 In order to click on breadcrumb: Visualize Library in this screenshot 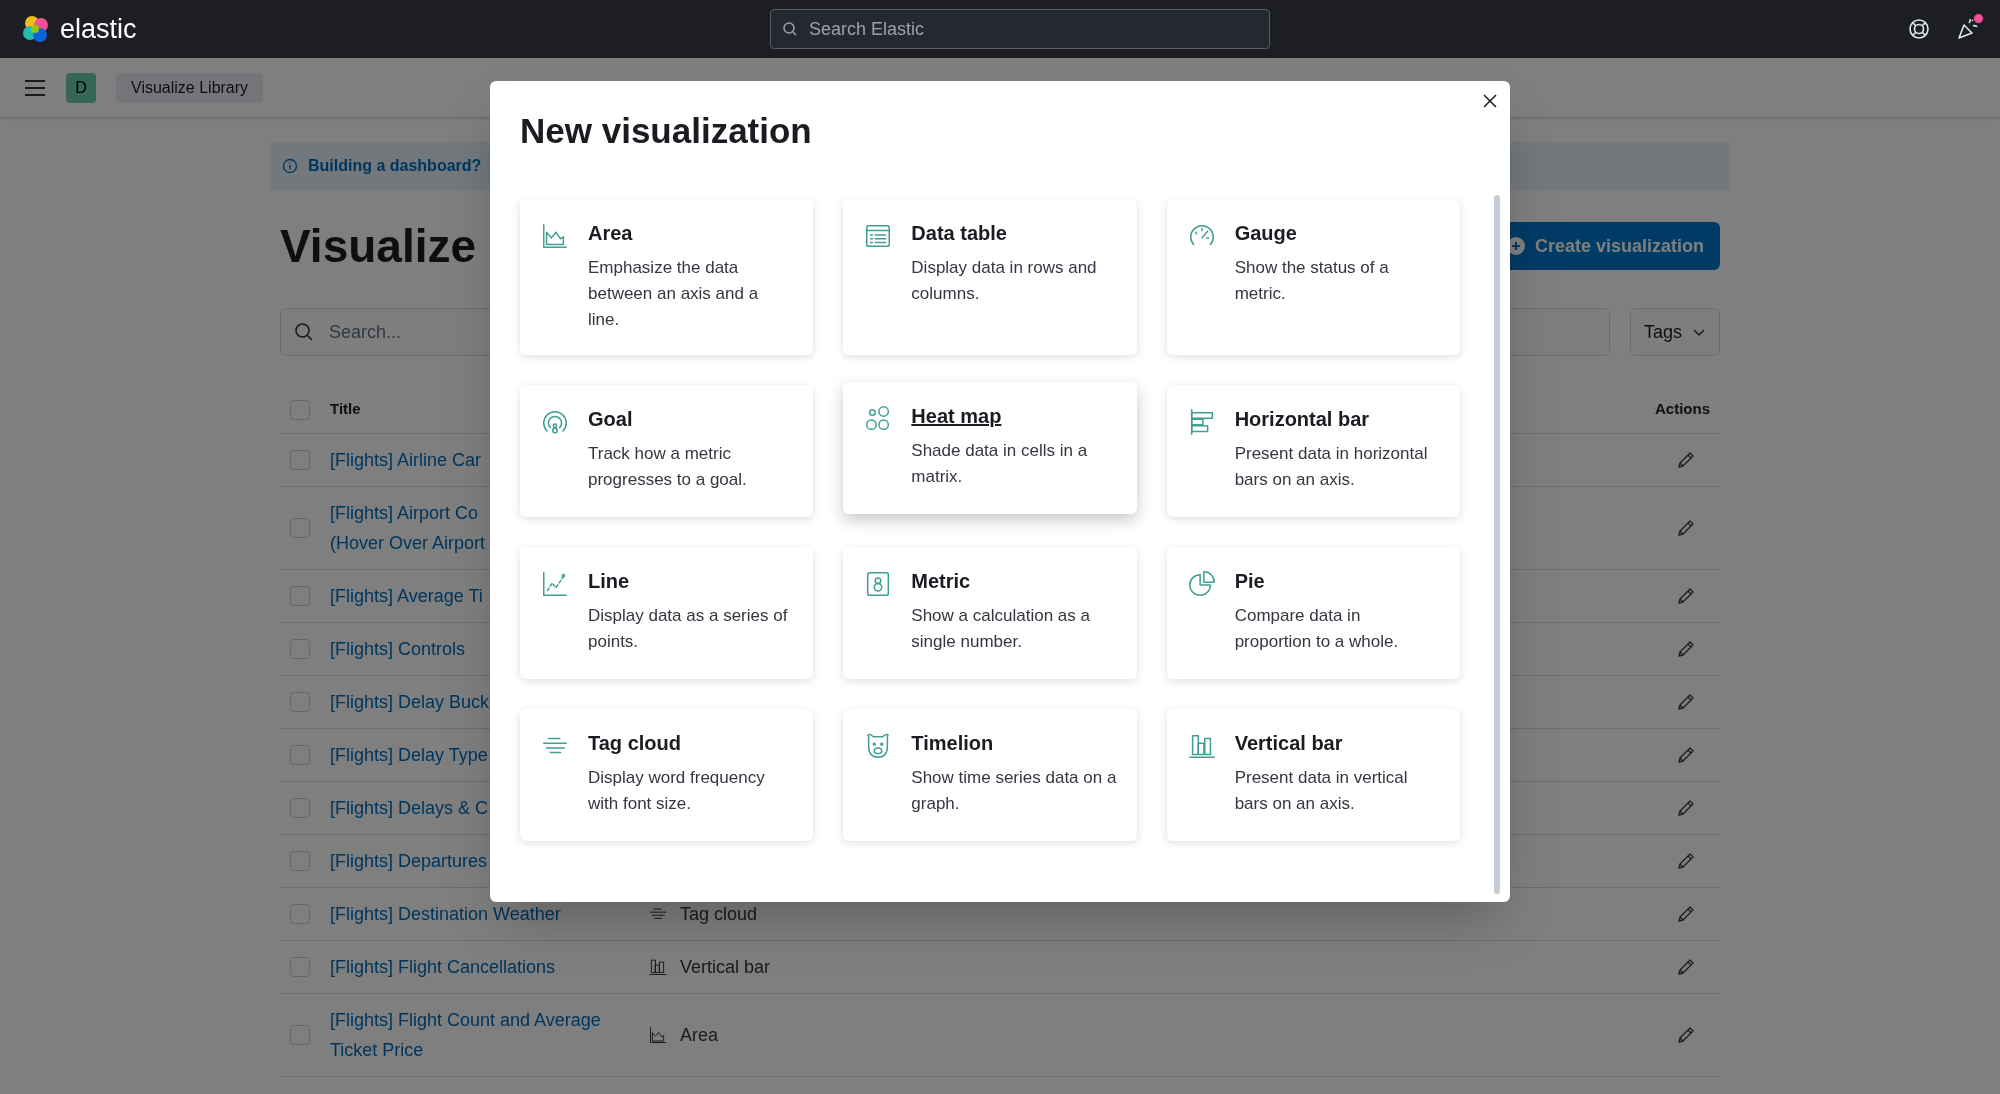, I will do `click(190, 87)`.